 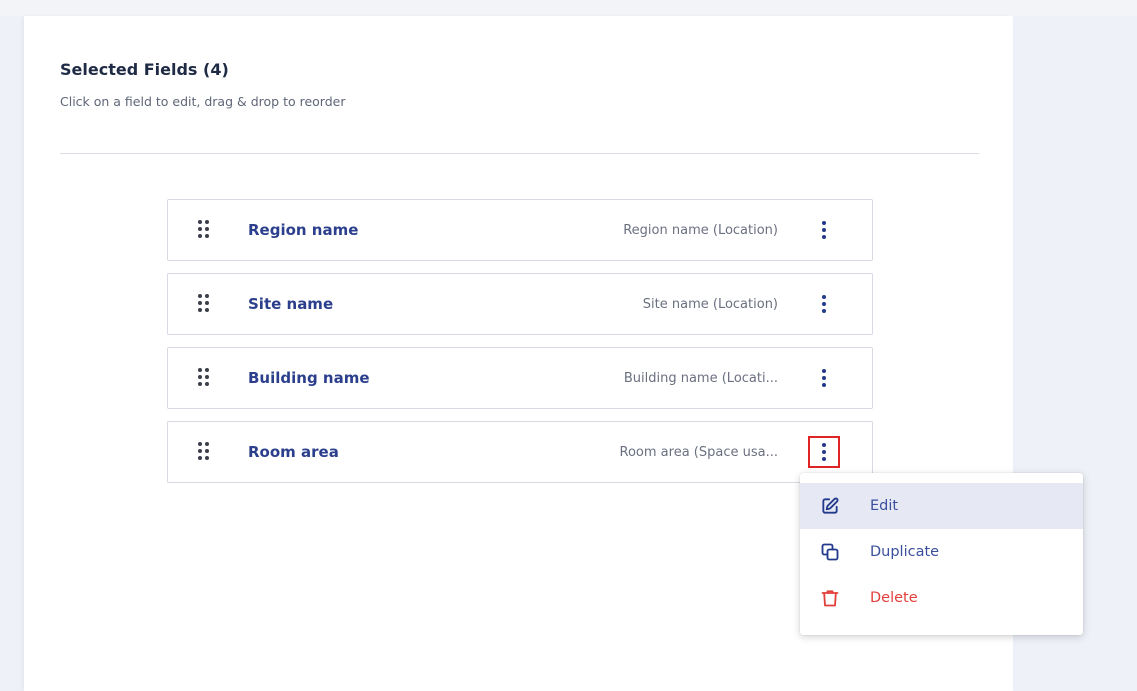 I want to click on field-name: Site name, so click(x=291, y=304).